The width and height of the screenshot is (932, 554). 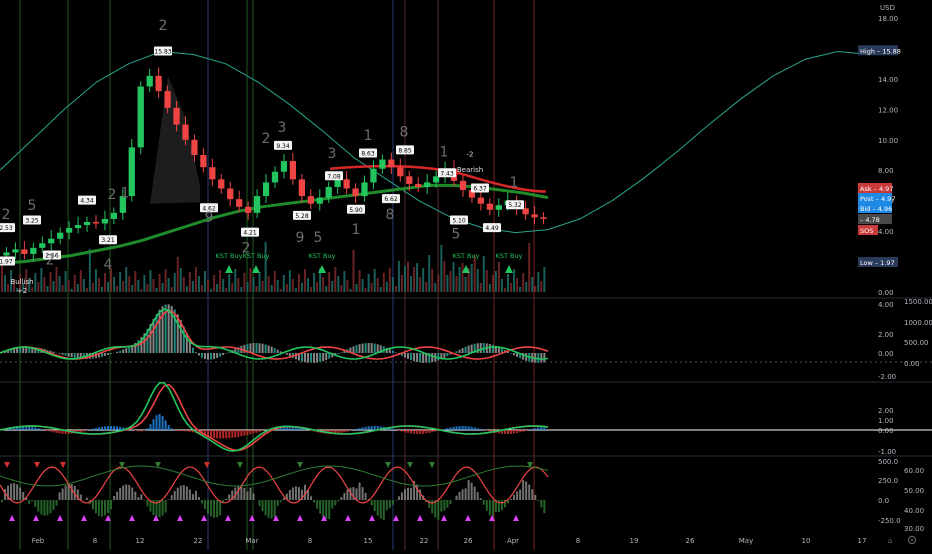 I want to click on wave-number: 5, so click(x=456, y=235).